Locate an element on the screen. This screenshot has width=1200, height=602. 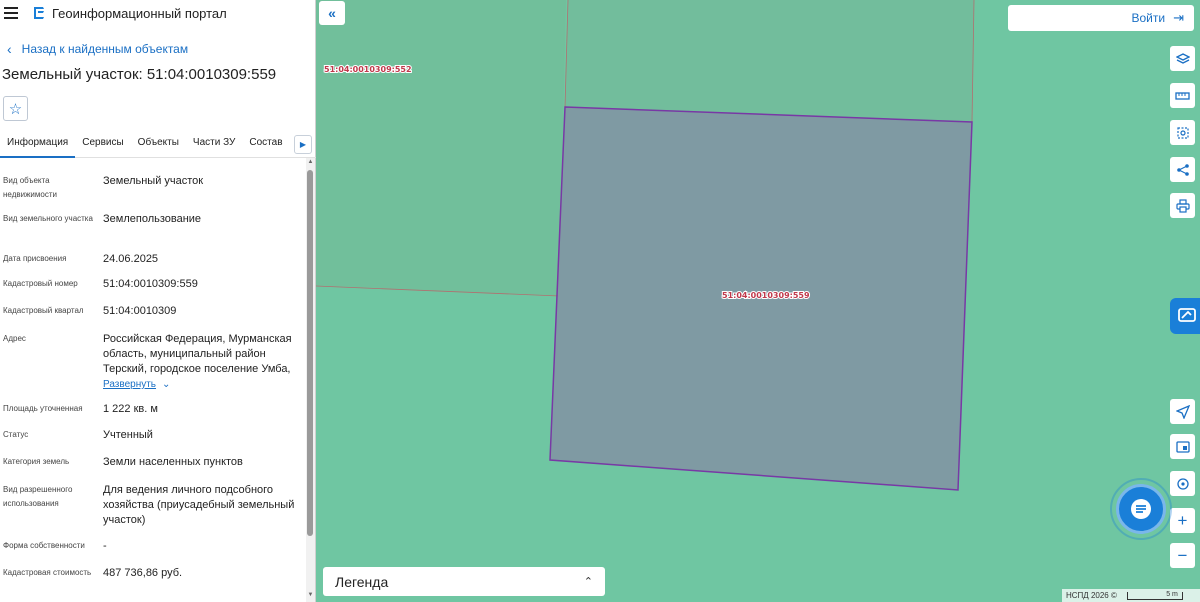
tab-parts: Части ЗУ is located at coordinates (214, 145).